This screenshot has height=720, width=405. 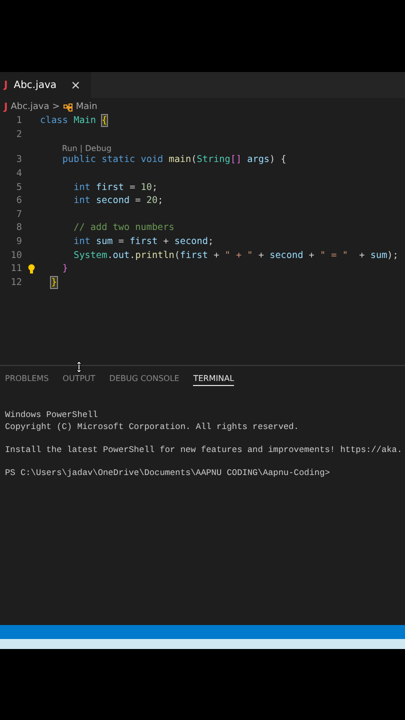 What do you see at coordinates (18, 160) in the screenshot?
I see `line-number: 3` at bounding box center [18, 160].